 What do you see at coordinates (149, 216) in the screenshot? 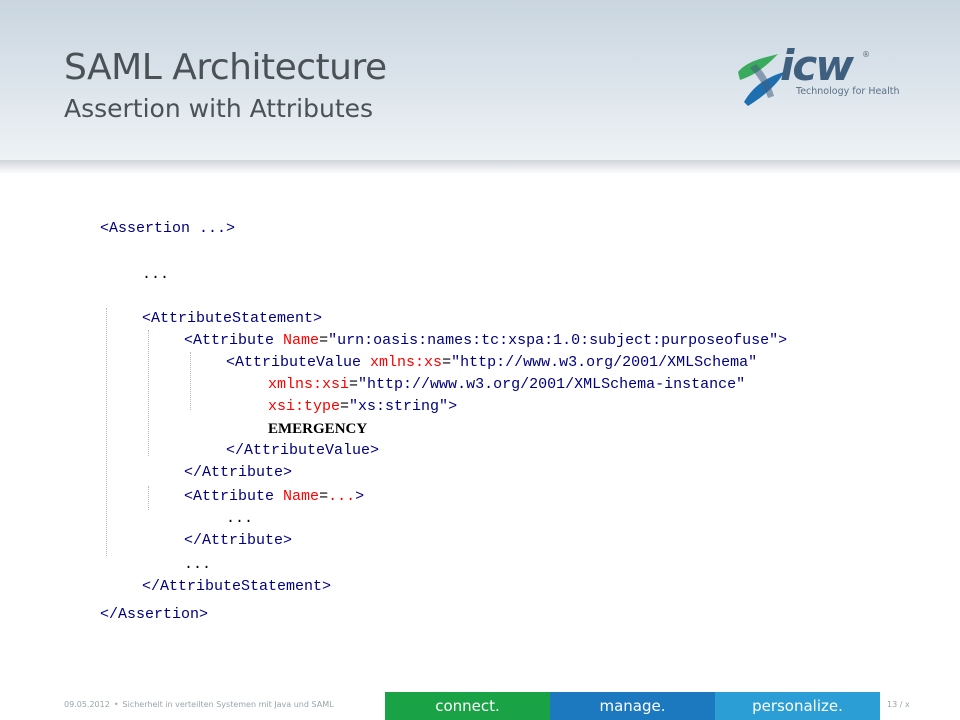
I see `code-line-1: <Assertion ...>` at bounding box center [149, 216].